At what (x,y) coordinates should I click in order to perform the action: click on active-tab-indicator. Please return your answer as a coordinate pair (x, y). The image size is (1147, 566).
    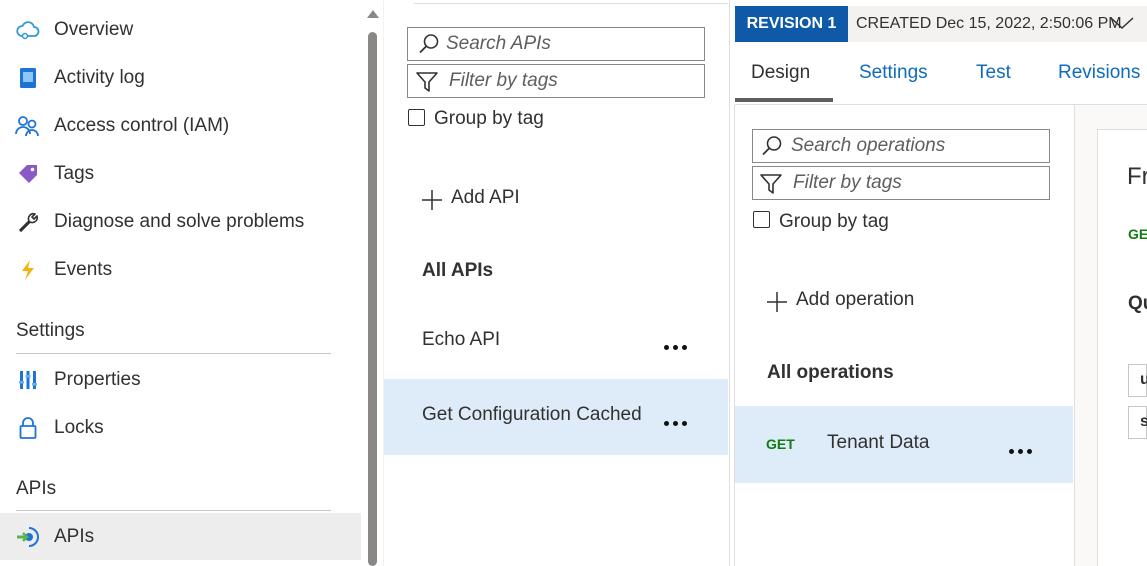
    Looking at the image, I should click on (784, 100).